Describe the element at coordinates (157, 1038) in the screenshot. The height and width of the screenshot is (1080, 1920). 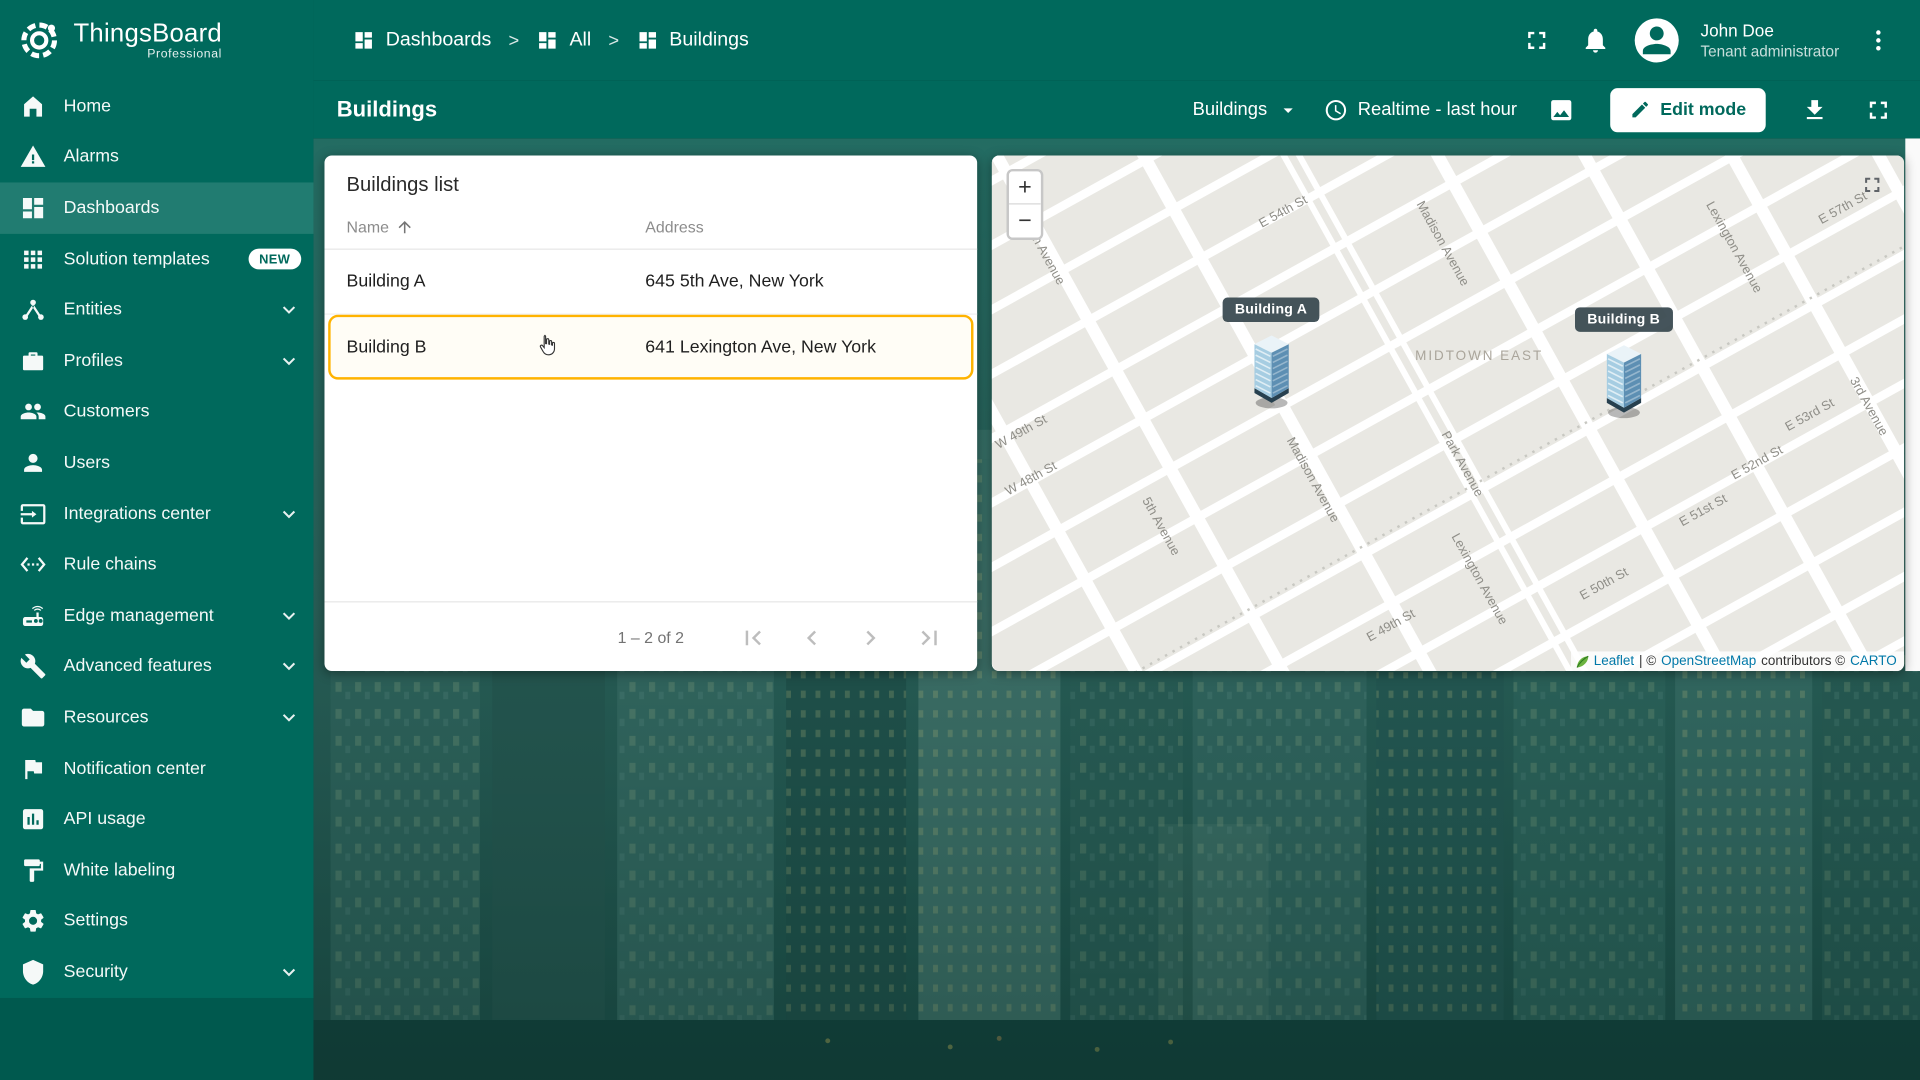
I see `sidebar-filler` at that location.